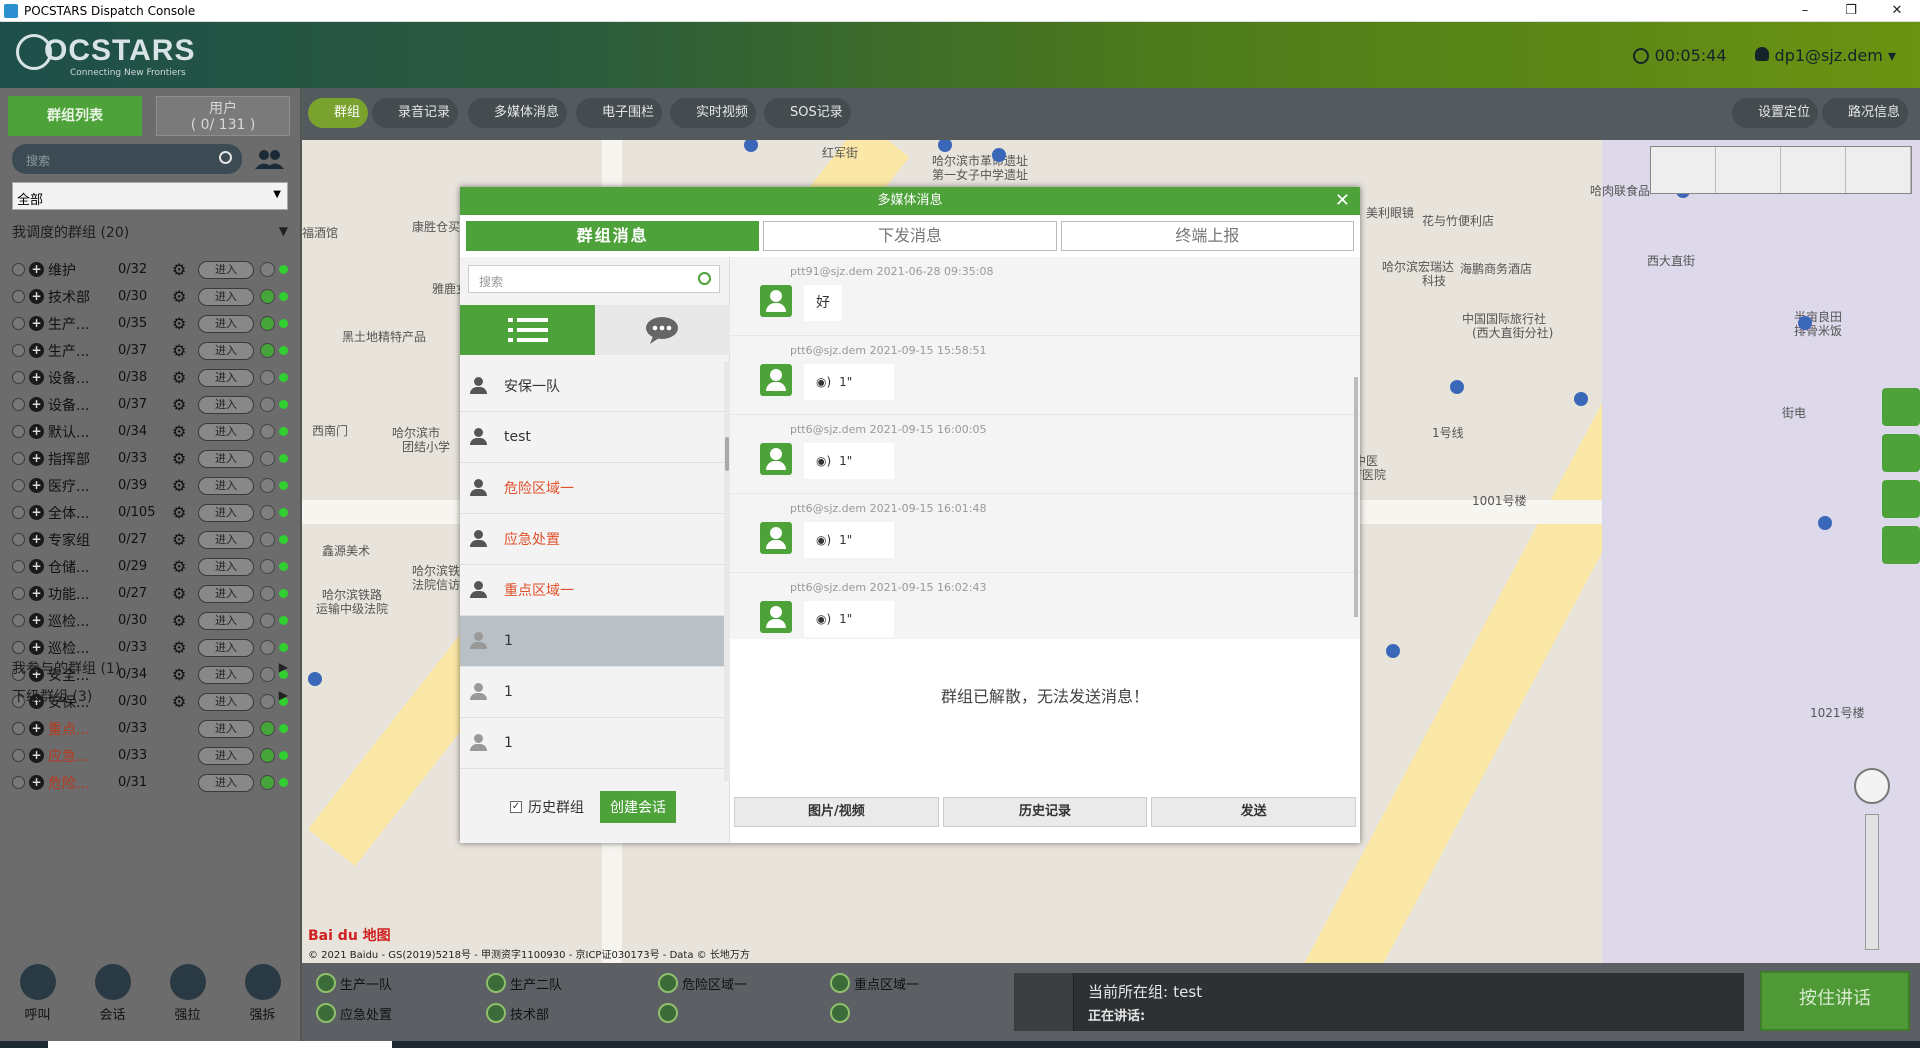 The width and height of the screenshot is (1920, 1048). I want to click on close-window-button: ✕, so click(1897, 11).